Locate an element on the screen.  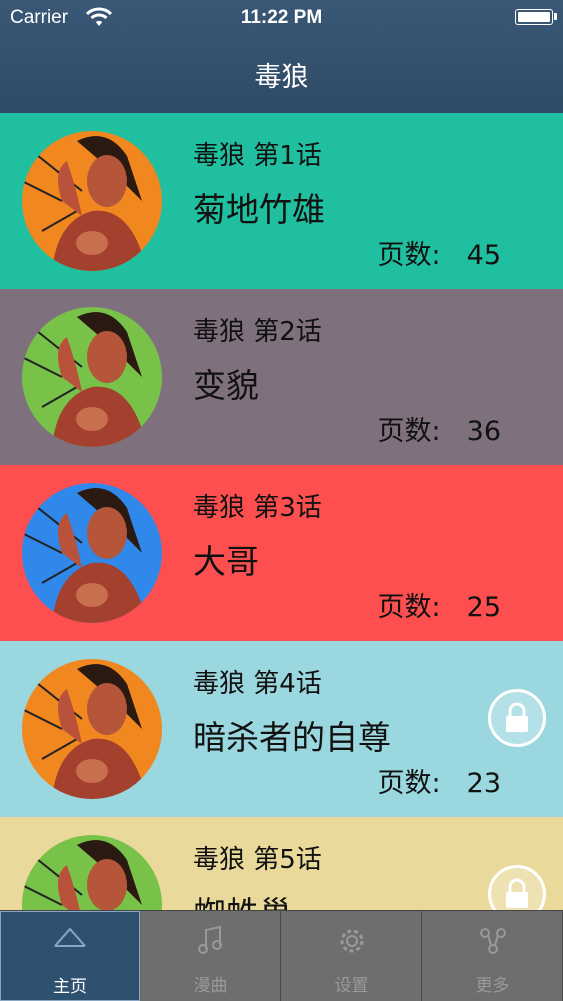
chapter-row: 毒狼 第5话 蜘蛛巢 页数: is located at coordinates (281, 863).